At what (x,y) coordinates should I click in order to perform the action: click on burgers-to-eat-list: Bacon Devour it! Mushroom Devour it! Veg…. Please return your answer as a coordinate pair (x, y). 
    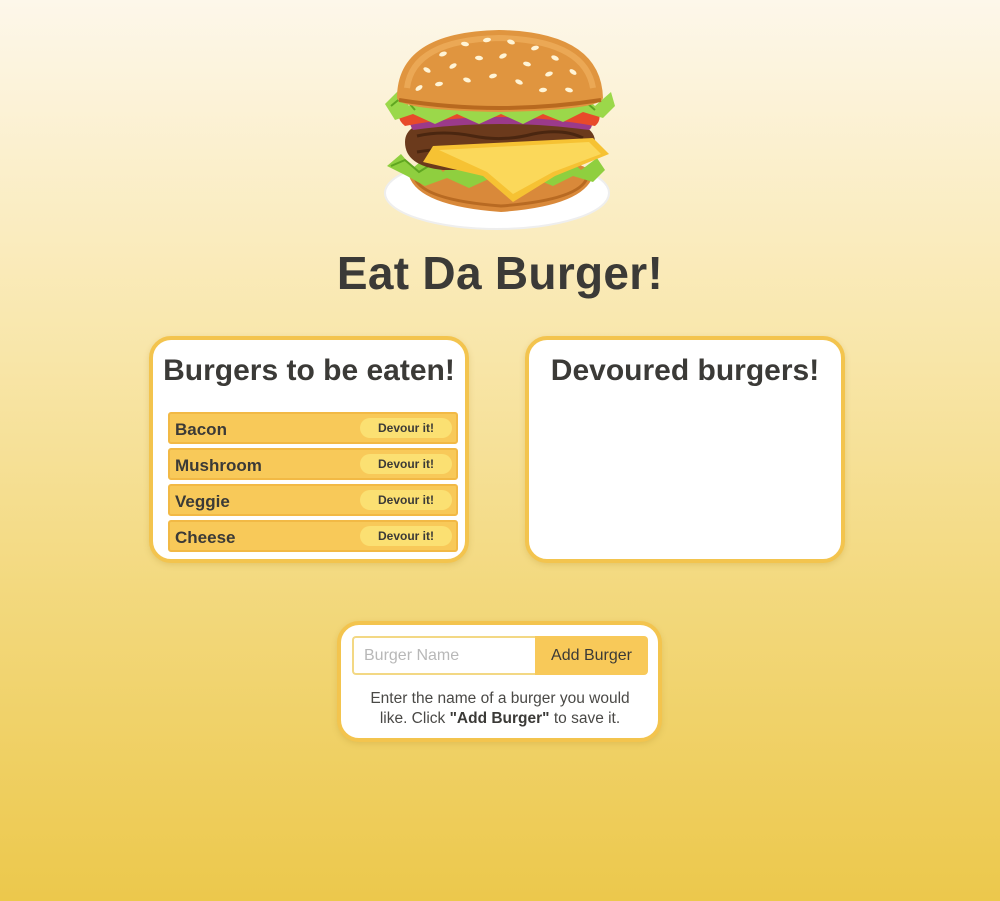
    Looking at the image, I should click on (313, 484).